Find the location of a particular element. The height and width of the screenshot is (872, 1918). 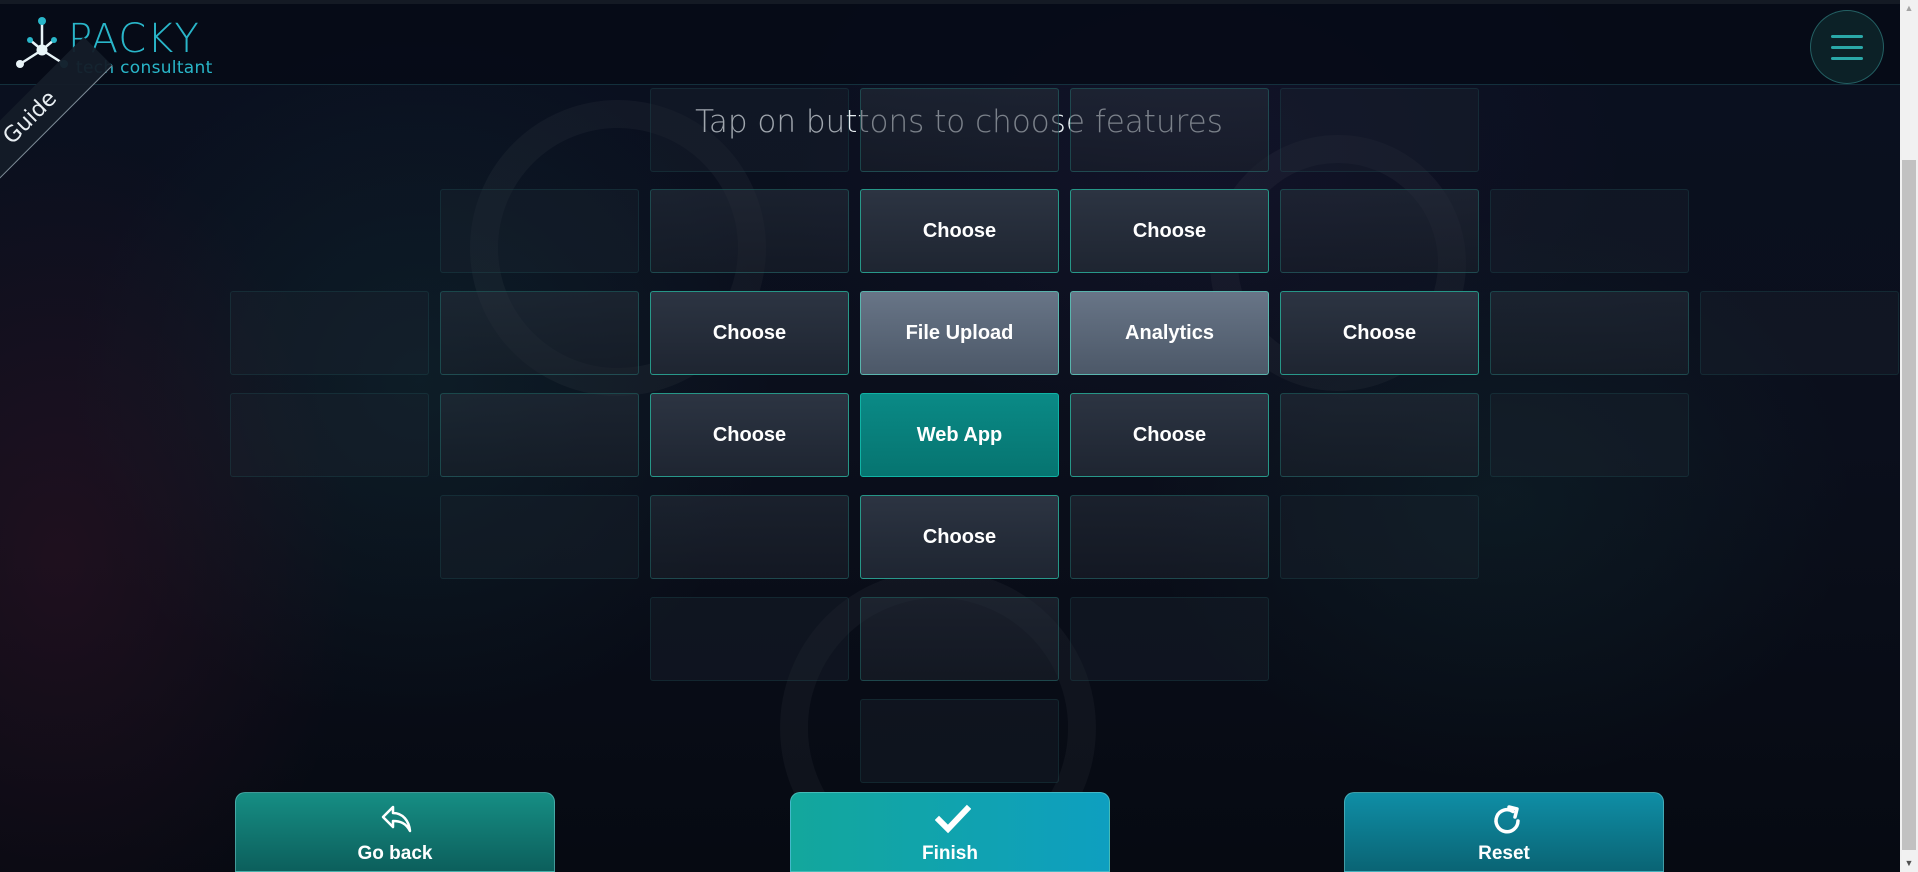

brand-logo: PACKY tech consultant is located at coordinates (117, 46).